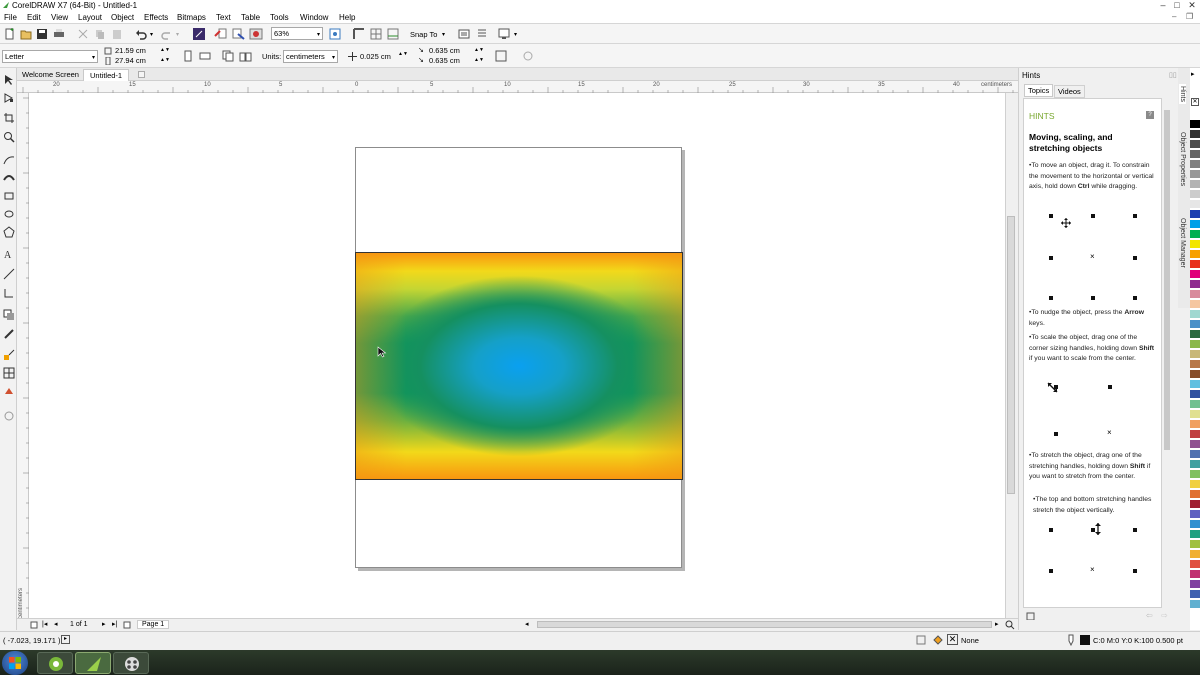 This screenshot has height=675, width=1200. Describe the element at coordinates (297, 33) in the screenshot. I see `zoom-level-field: 63% ▾` at that location.